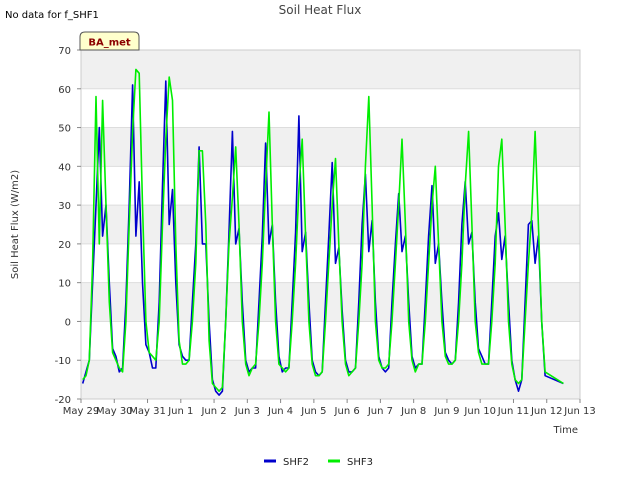  What do you see at coordinates (413, 411) in the screenshot?
I see `x-tick-label: Jun 8` at bounding box center [413, 411].